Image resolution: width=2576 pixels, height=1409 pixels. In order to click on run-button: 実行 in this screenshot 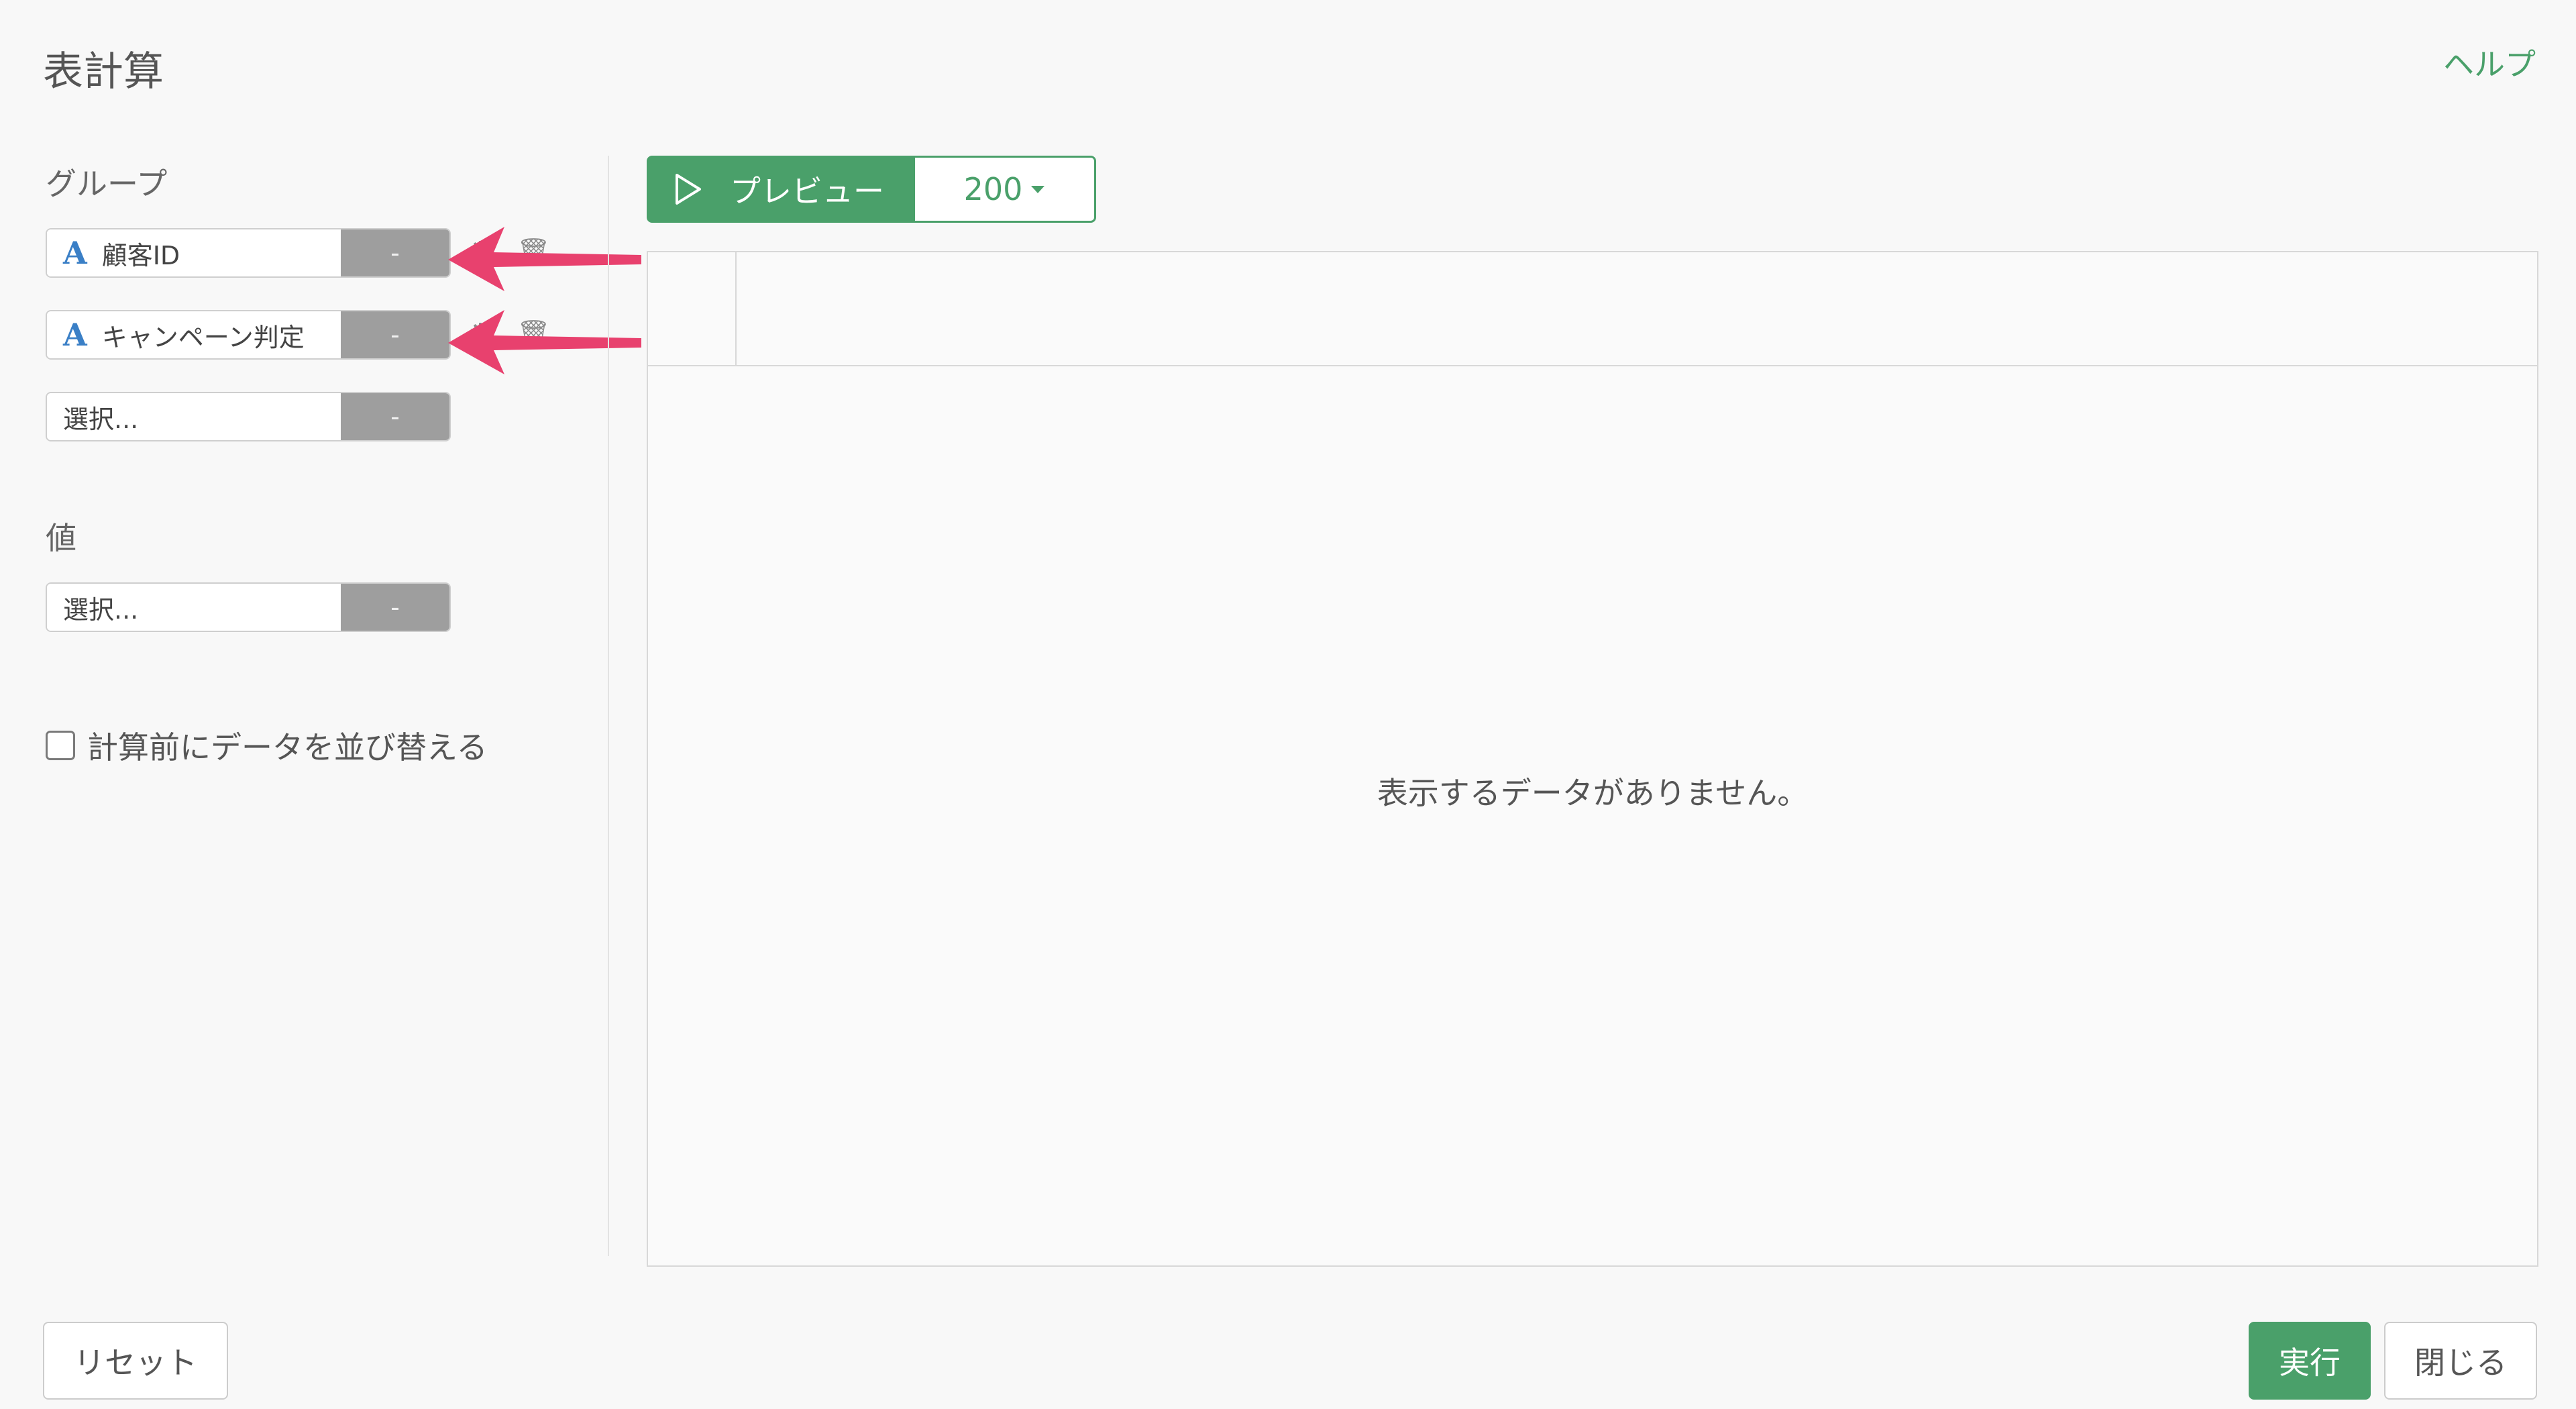, I will do `click(2310, 1361)`.